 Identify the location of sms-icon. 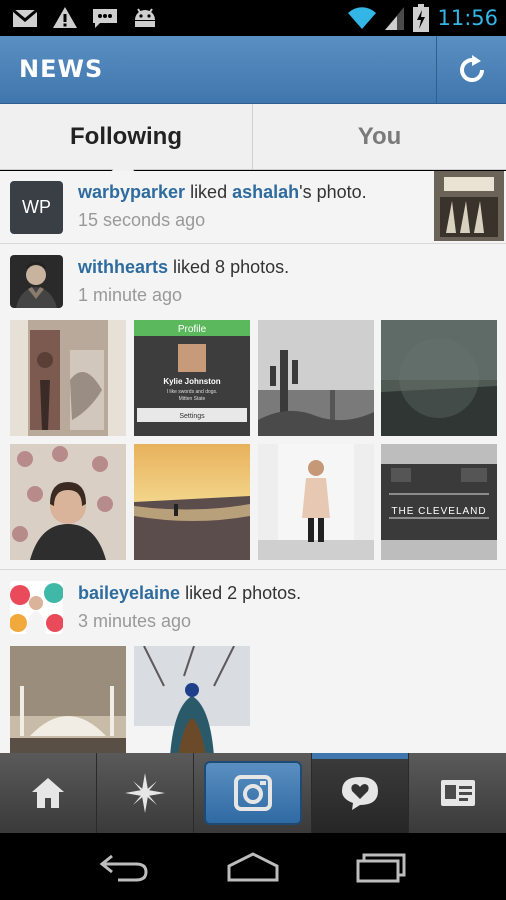
(105, 18).